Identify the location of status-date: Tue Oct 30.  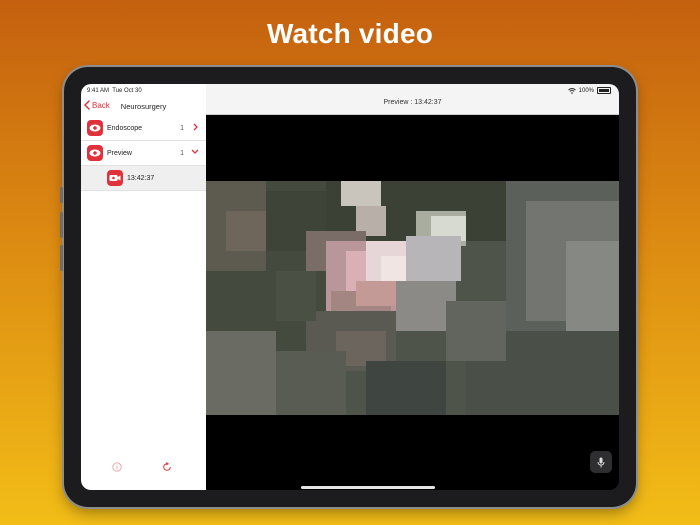
(127, 90).